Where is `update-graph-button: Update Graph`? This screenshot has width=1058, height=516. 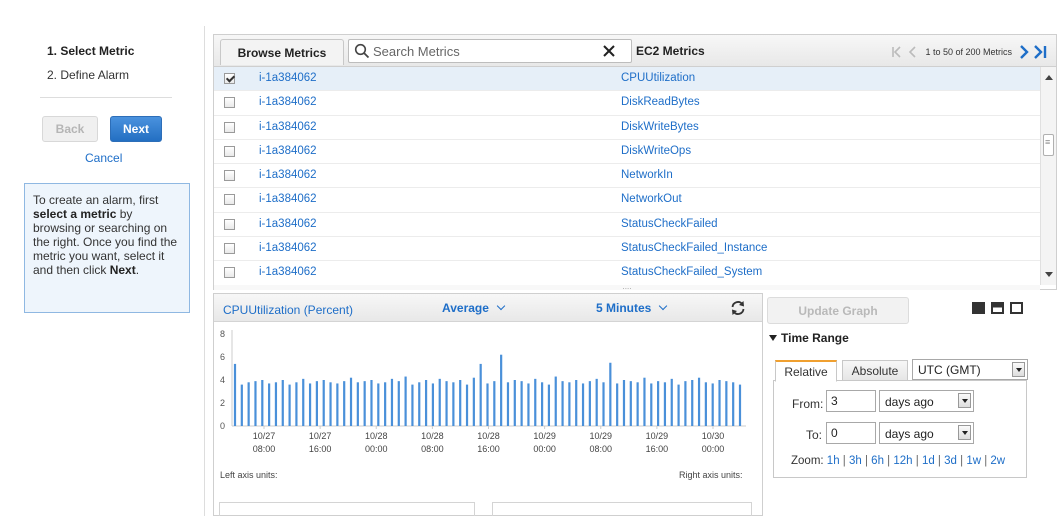
update-graph-button: Update Graph is located at coordinates (838, 310).